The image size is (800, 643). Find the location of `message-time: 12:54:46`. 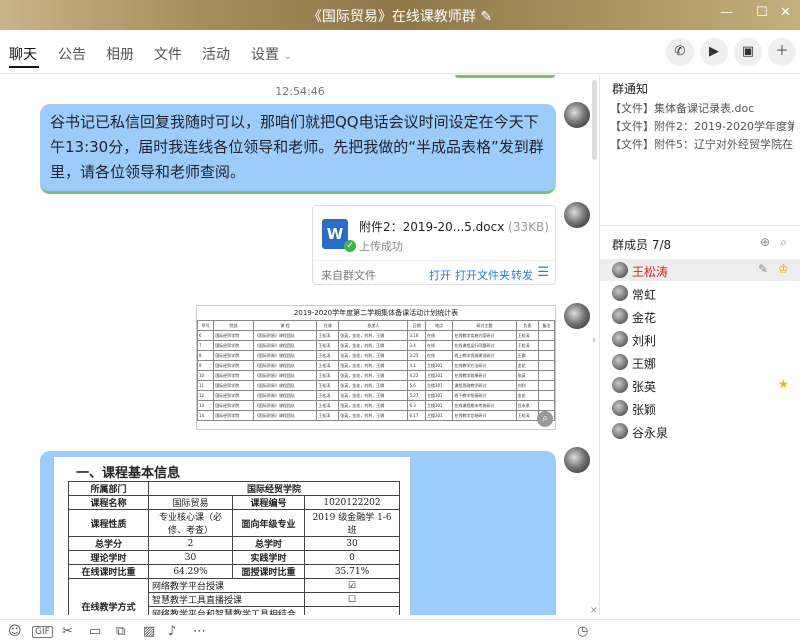

message-time: 12:54:46 is located at coordinates (300, 91).